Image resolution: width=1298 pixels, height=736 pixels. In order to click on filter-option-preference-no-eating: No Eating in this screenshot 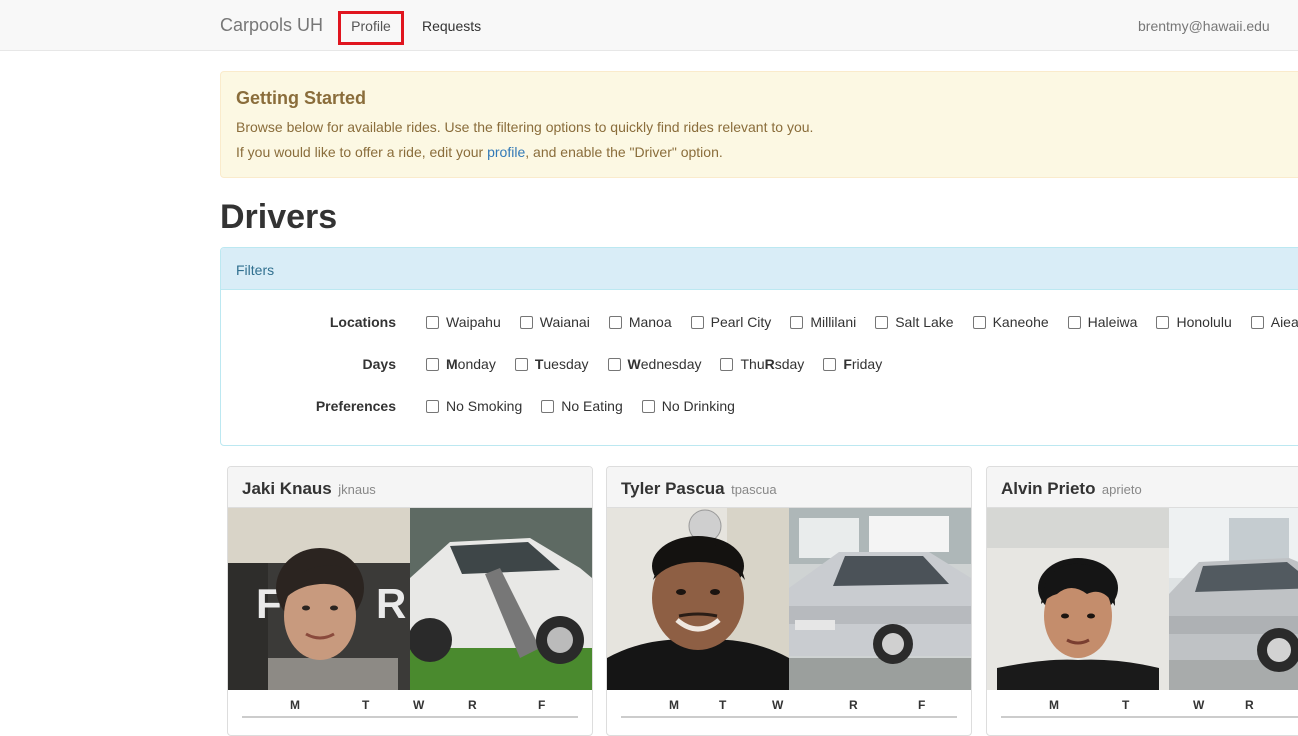, I will do `click(582, 406)`.